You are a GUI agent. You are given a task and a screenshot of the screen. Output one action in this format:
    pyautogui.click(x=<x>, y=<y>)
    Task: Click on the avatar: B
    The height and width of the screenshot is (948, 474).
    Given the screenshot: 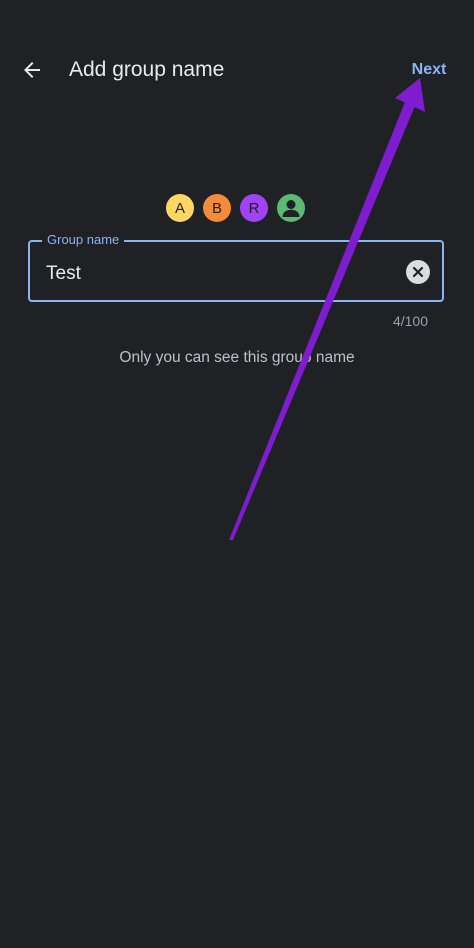 What is the action you would take?
    pyautogui.click(x=217, y=208)
    